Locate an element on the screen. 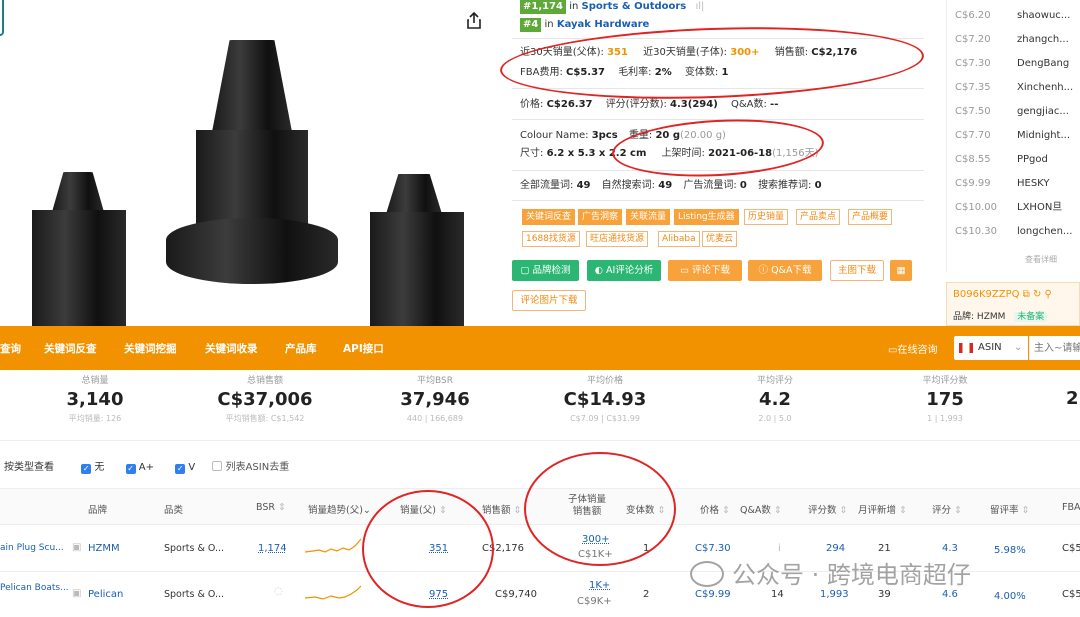  calculator-icon: ▦ is located at coordinates (901, 270).